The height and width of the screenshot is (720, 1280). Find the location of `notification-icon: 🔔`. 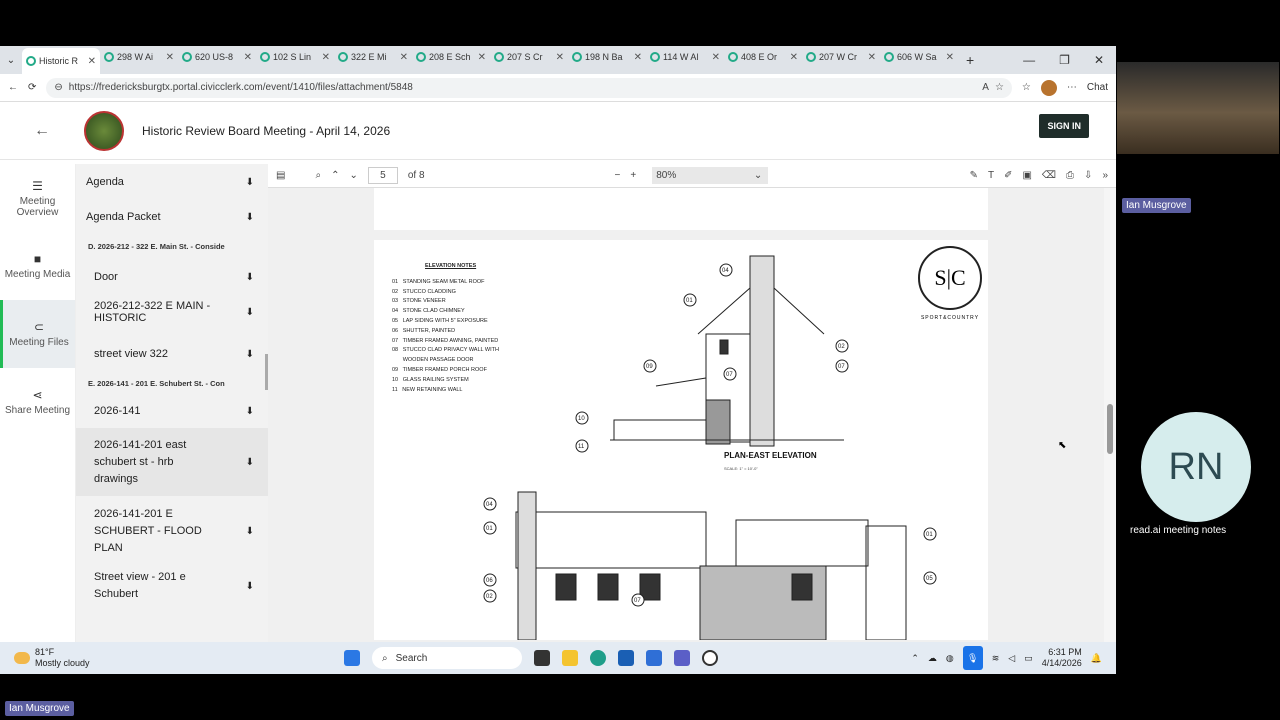

notification-icon: 🔔 is located at coordinates (1096, 658).